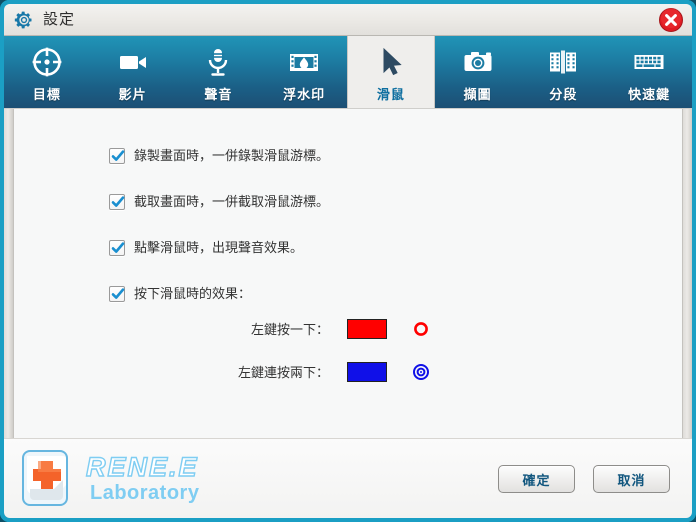 The width and height of the screenshot is (696, 522). Describe the element at coordinates (390, 94) in the screenshot. I see `tab-label: 滑鼠` at that location.